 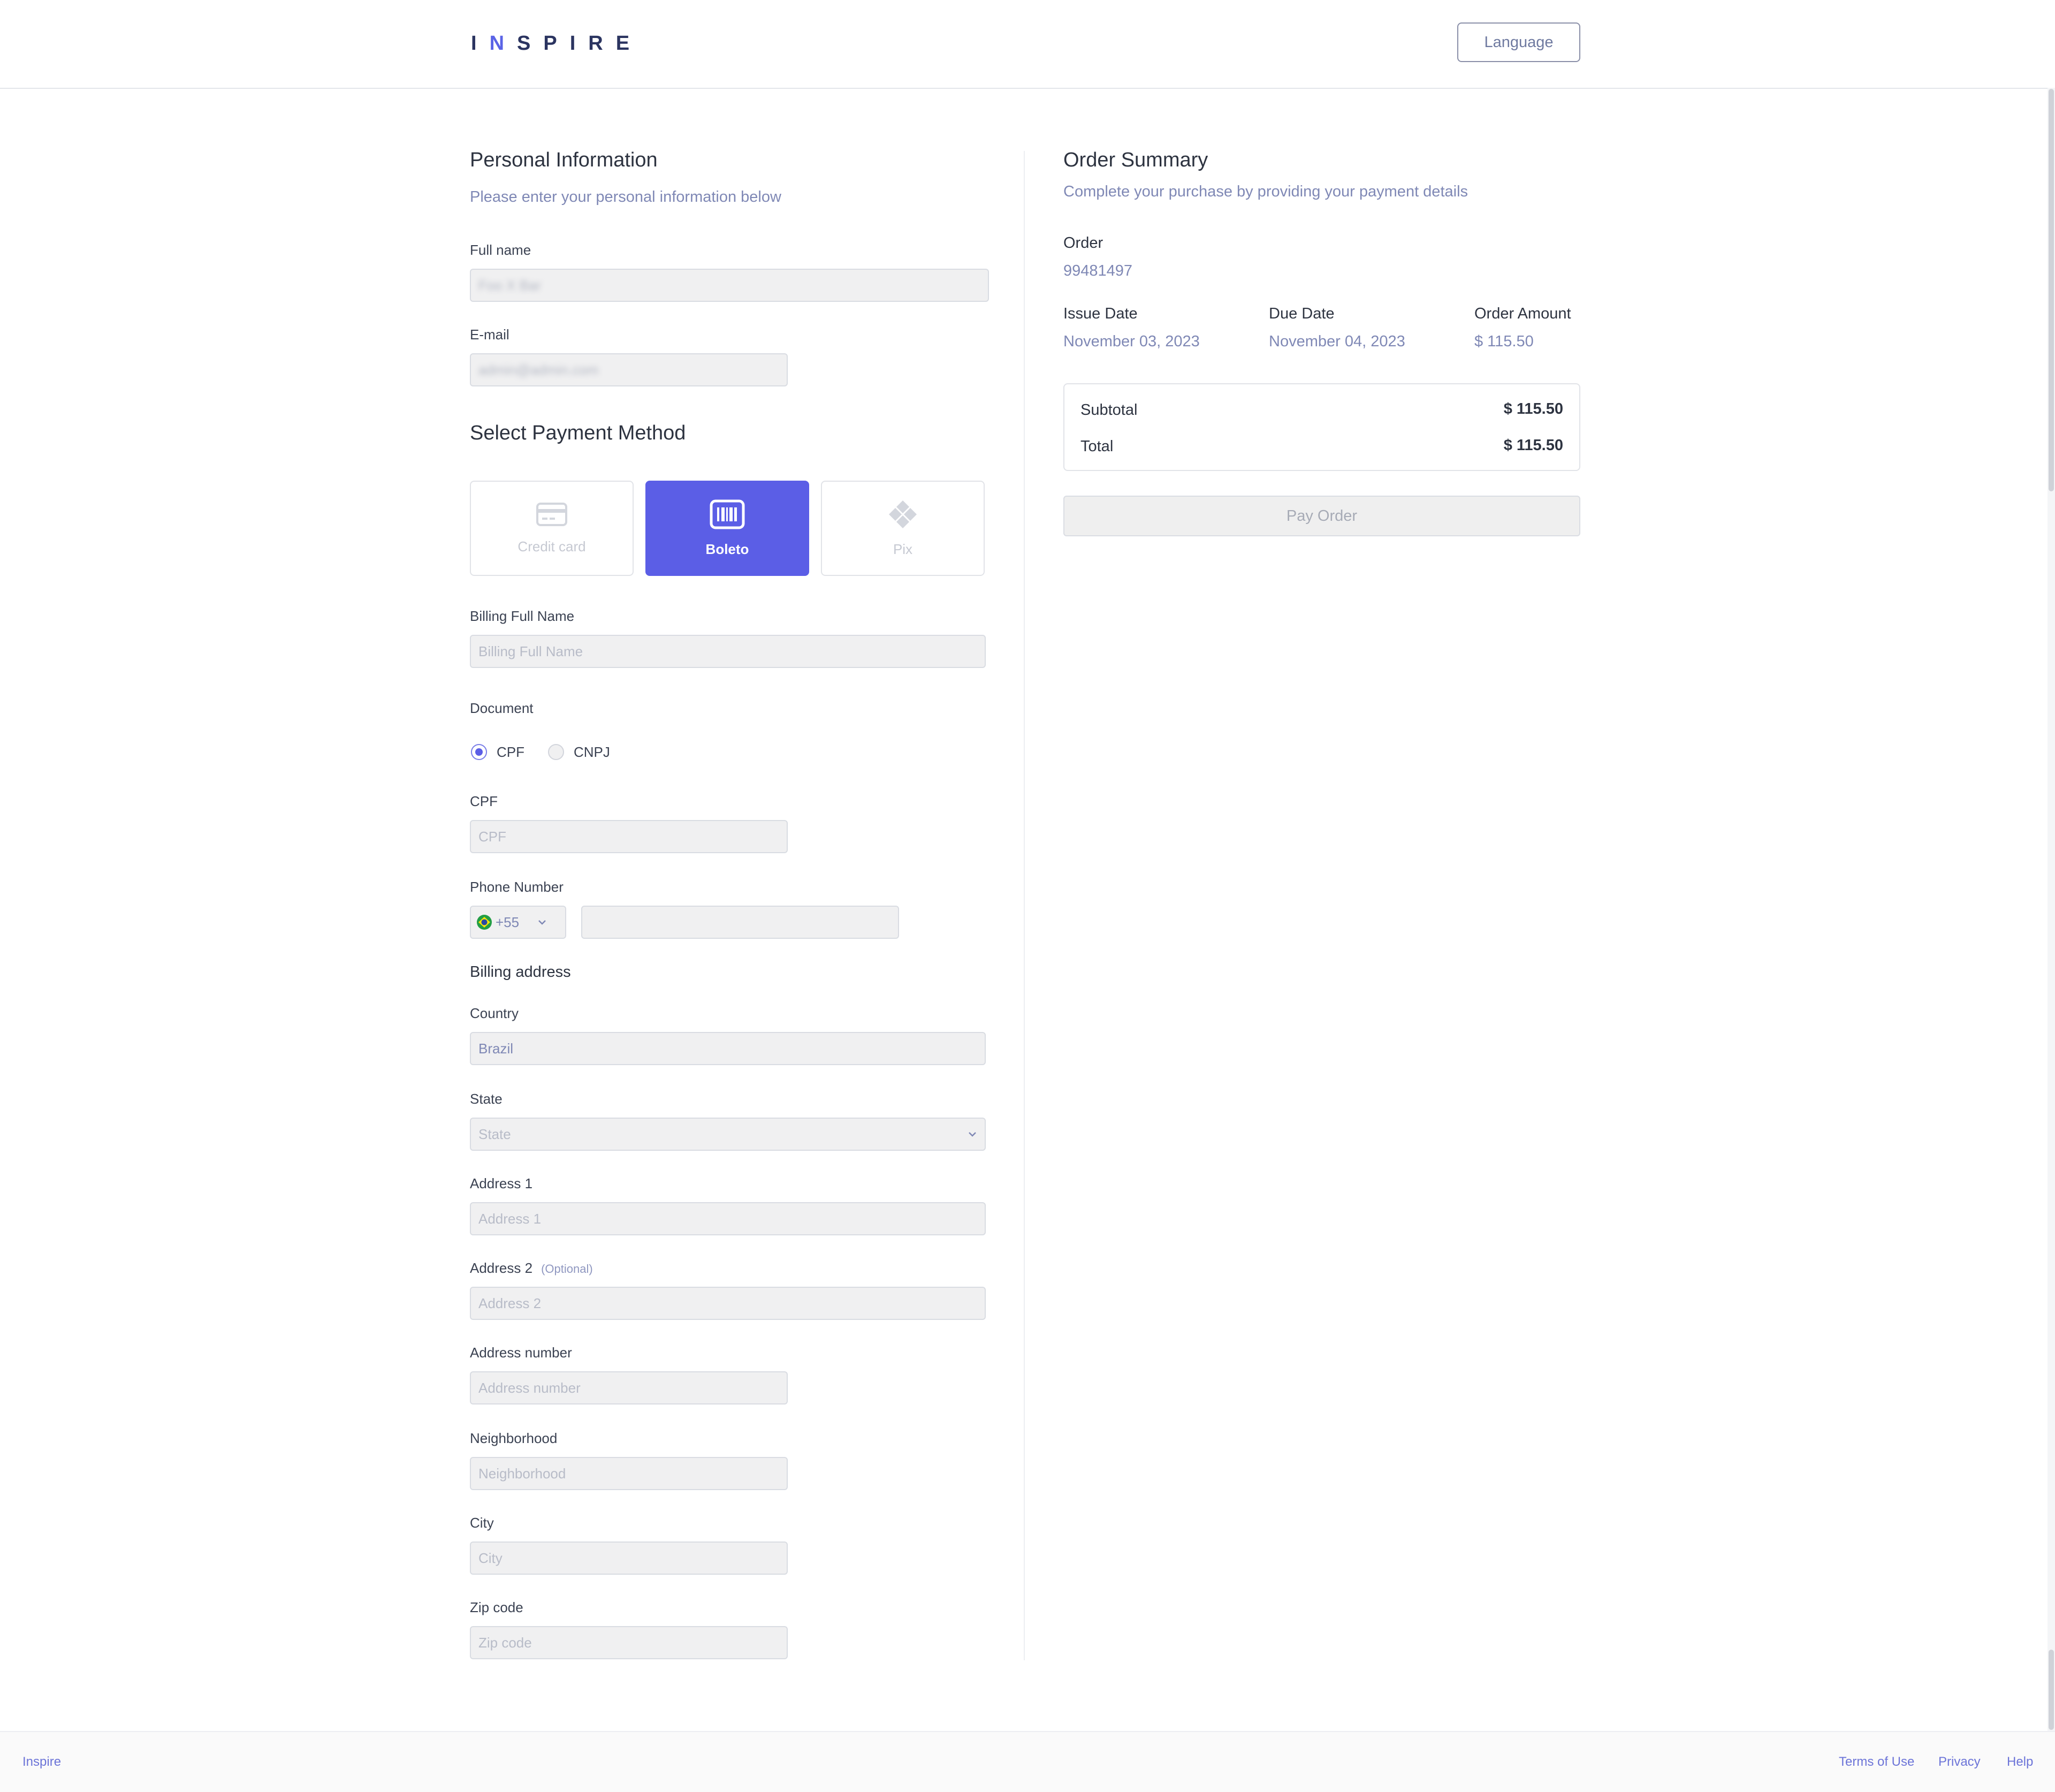 I want to click on due-date-value: November 04, 2023, so click(x=1337, y=341).